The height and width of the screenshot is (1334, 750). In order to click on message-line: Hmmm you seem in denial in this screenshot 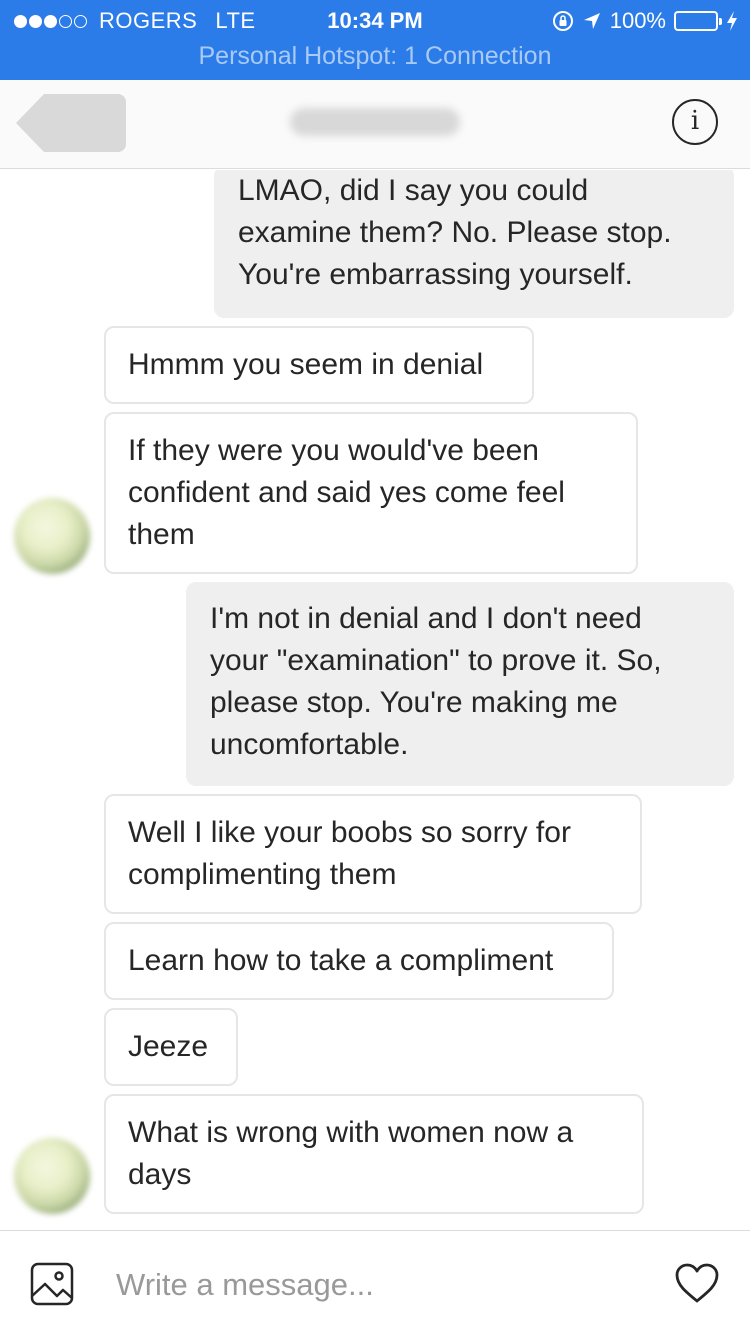, I will do `click(306, 364)`.